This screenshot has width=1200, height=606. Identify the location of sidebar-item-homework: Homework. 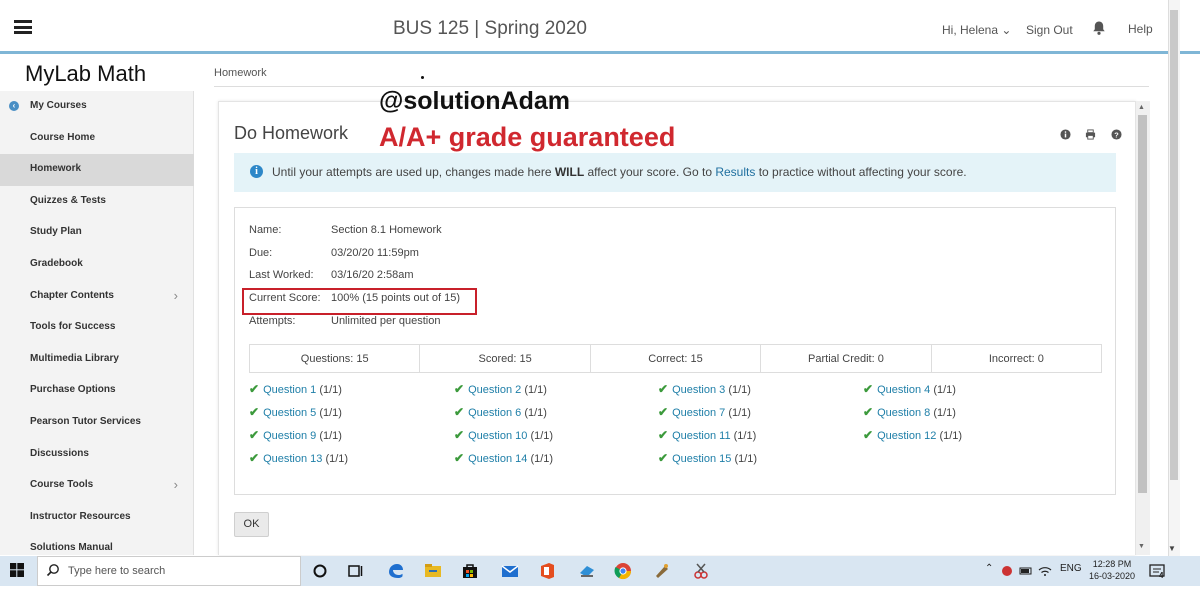
(97, 170).